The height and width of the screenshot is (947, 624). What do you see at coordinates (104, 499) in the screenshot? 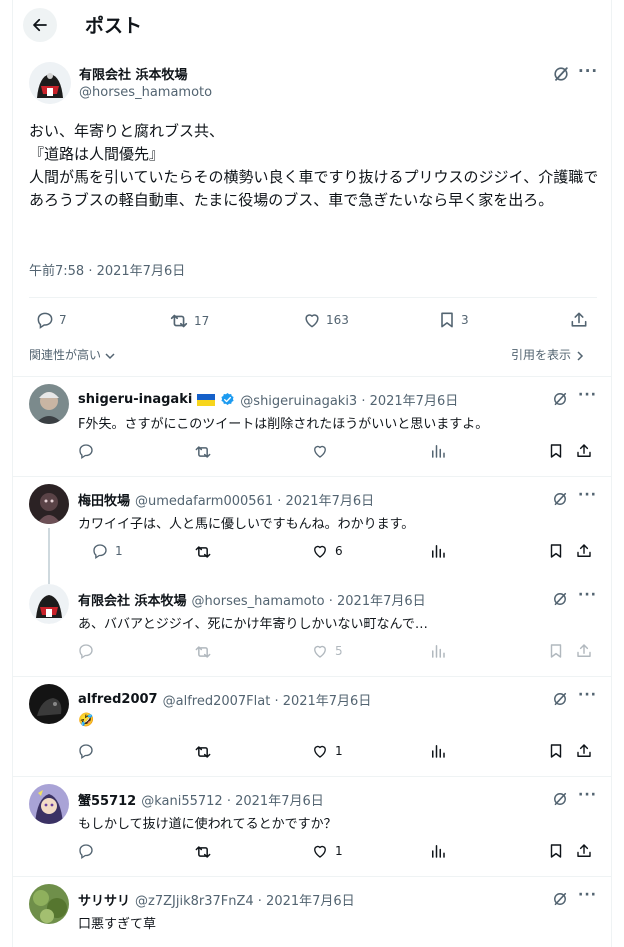
I see `reply-author-name: 梅田牧場` at bounding box center [104, 499].